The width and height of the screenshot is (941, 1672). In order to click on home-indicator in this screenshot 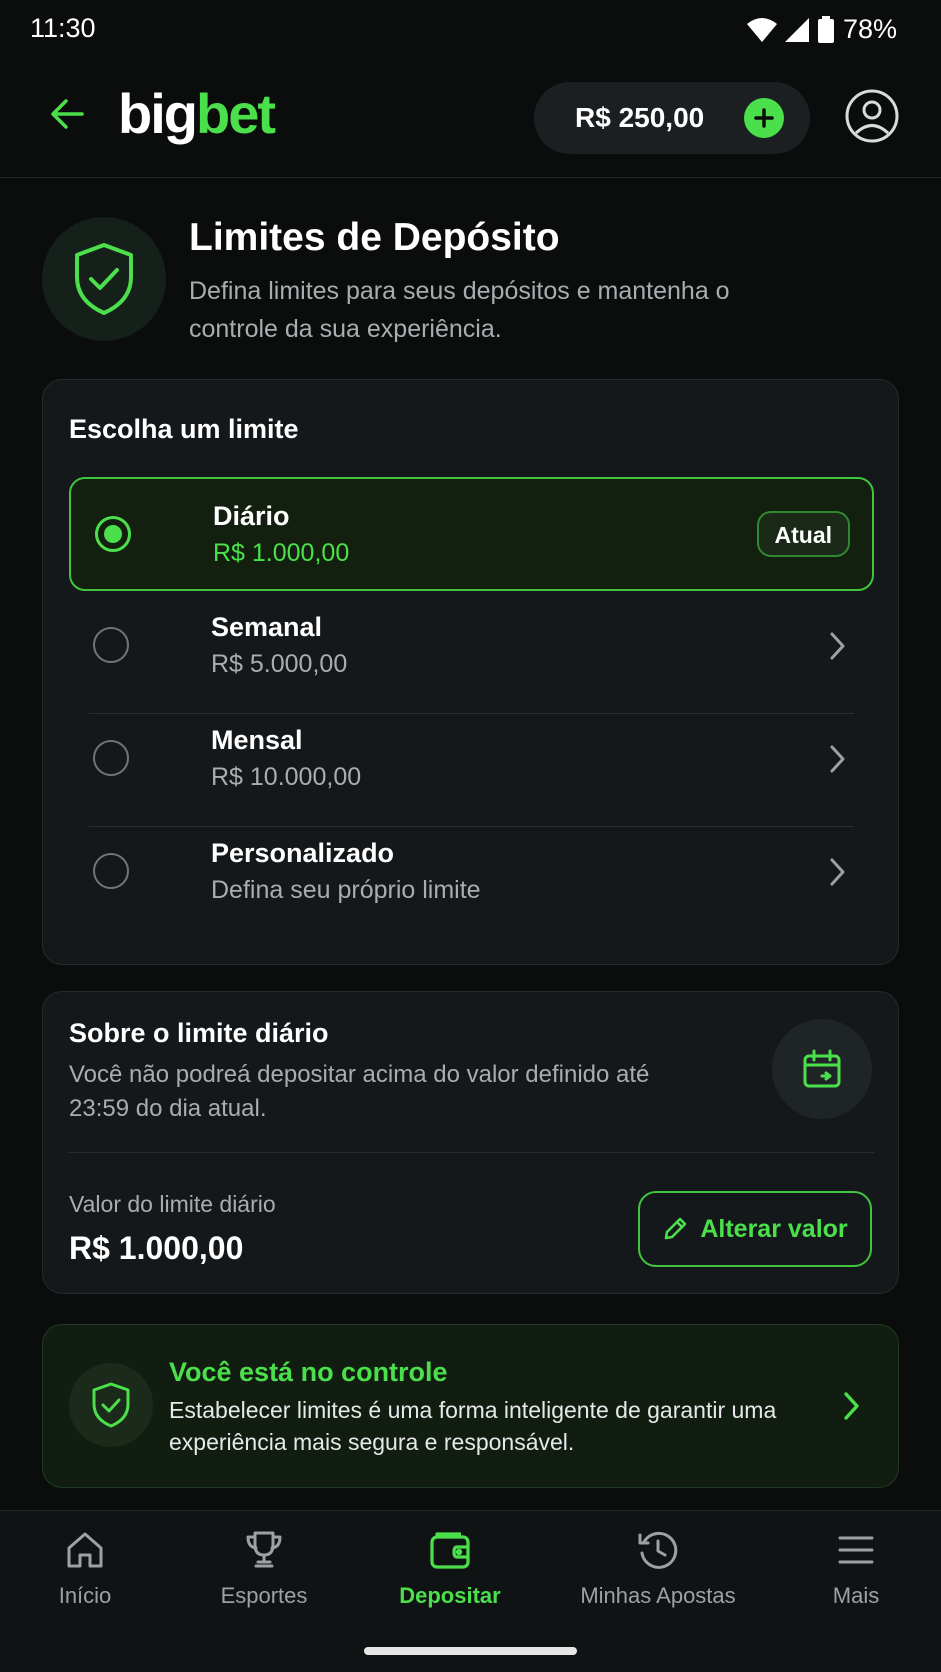, I will do `click(470, 1651)`.